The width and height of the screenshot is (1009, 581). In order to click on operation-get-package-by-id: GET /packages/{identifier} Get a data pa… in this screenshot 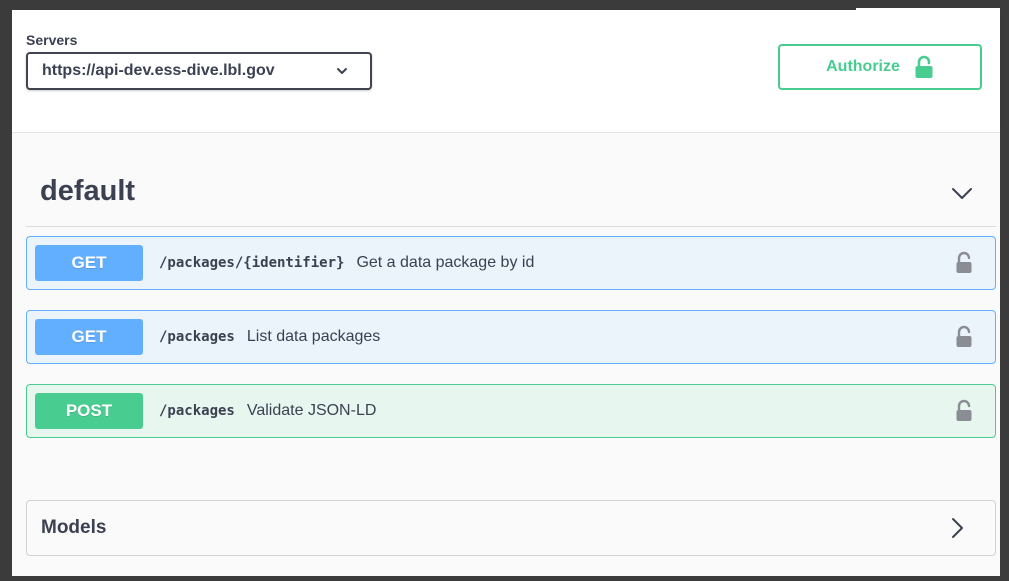, I will do `click(511, 263)`.